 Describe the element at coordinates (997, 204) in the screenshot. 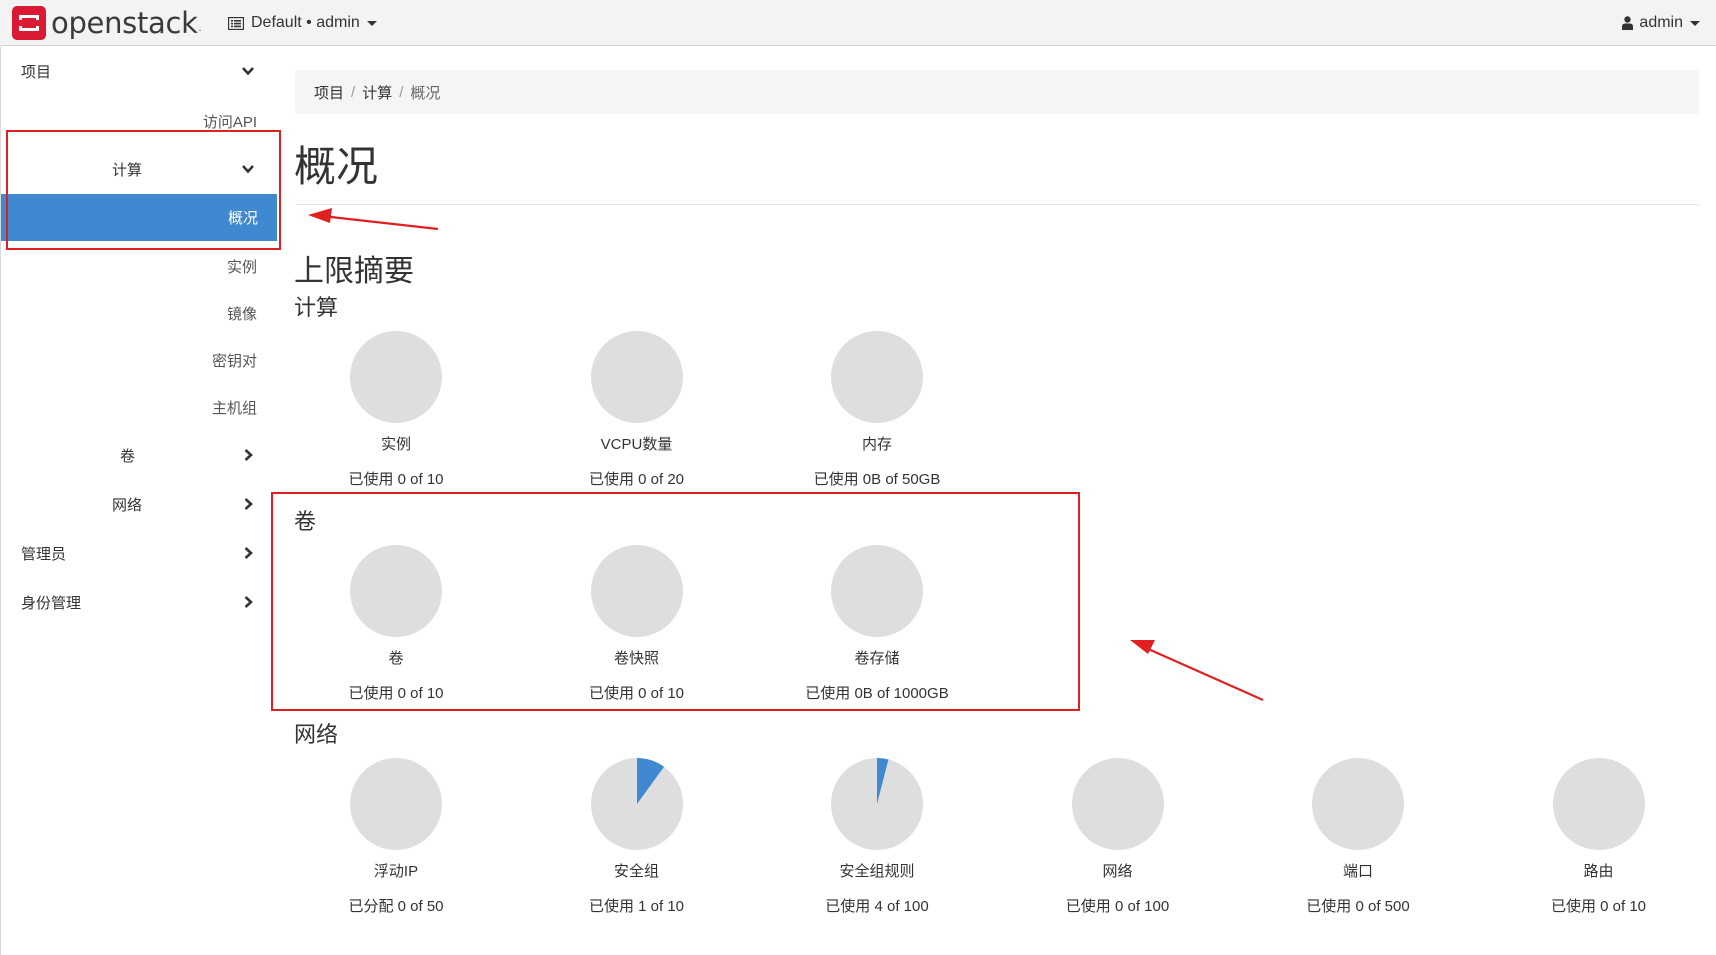

I see `title-divider` at that location.